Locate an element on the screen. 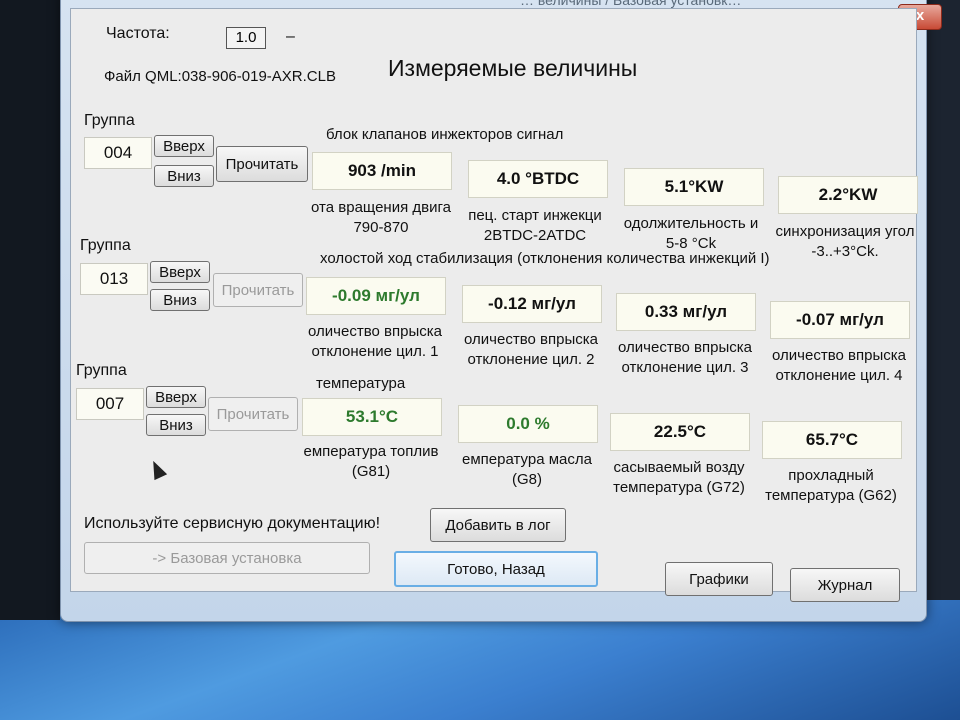  desktop-edge is located at coordinates (30, 310).